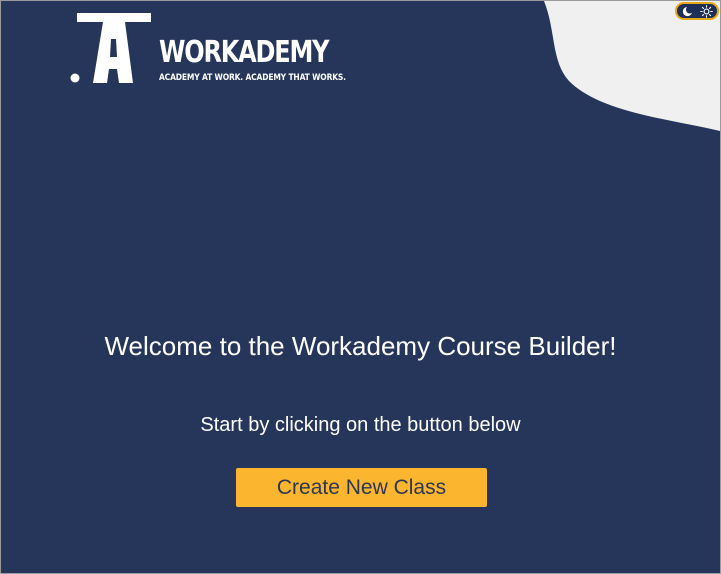 Image resolution: width=721 pixels, height=574 pixels. I want to click on moon-icon, so click(688, 11).